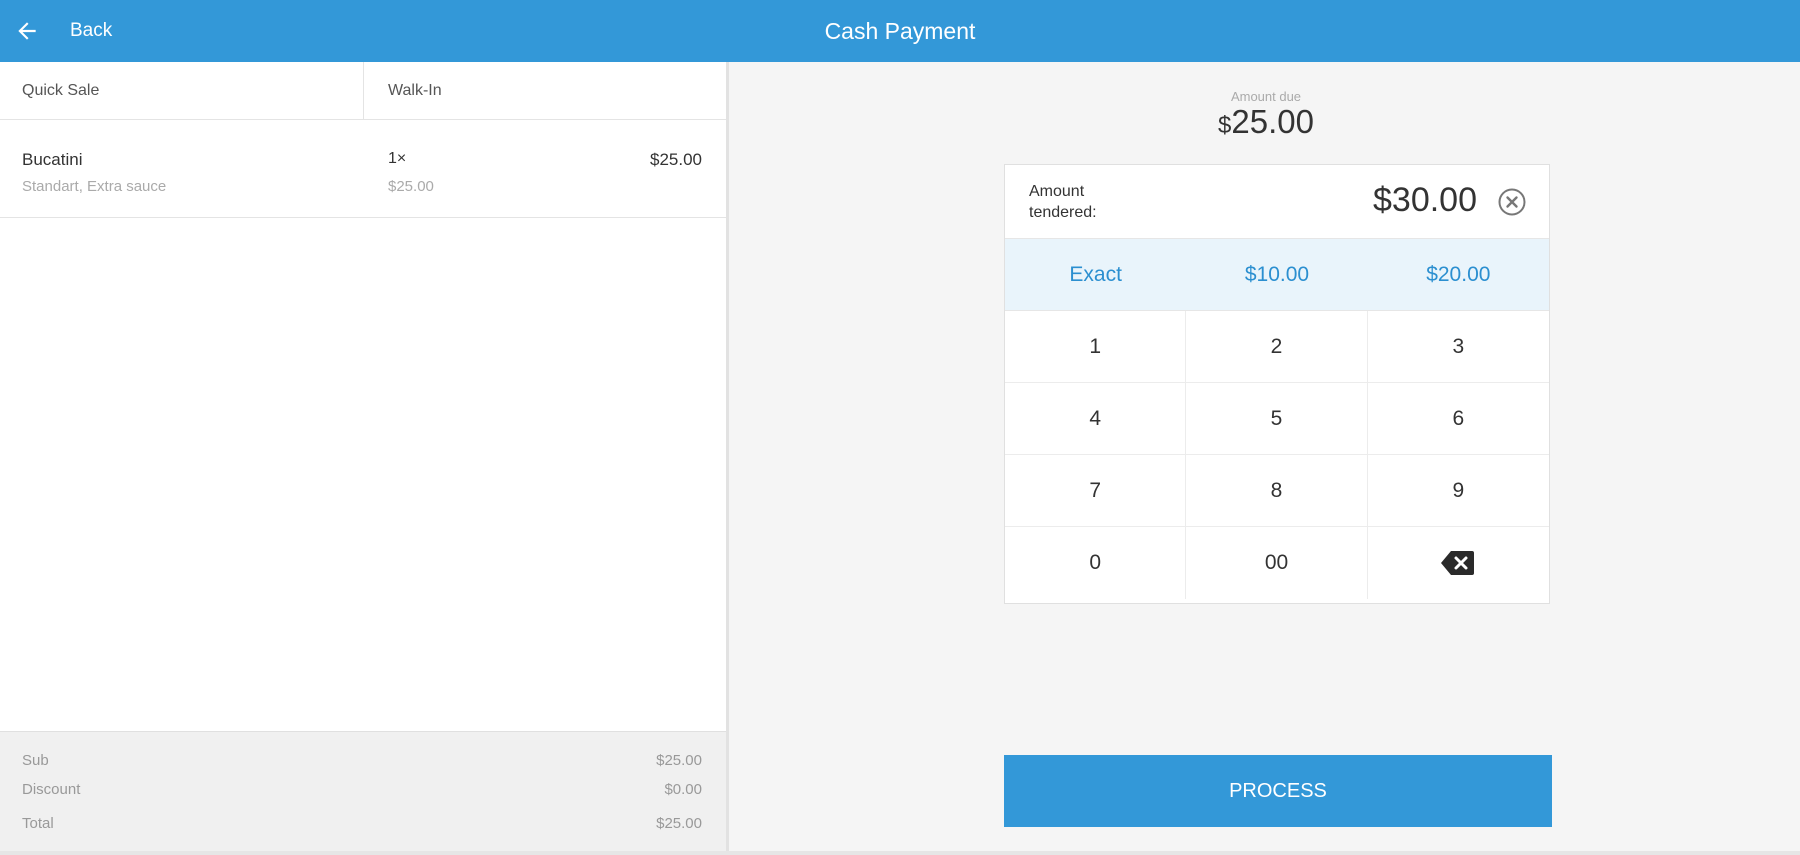 The width and height of the screenshot is (1800, 855). I want to click on key-8: 8, so click(1277, 491).